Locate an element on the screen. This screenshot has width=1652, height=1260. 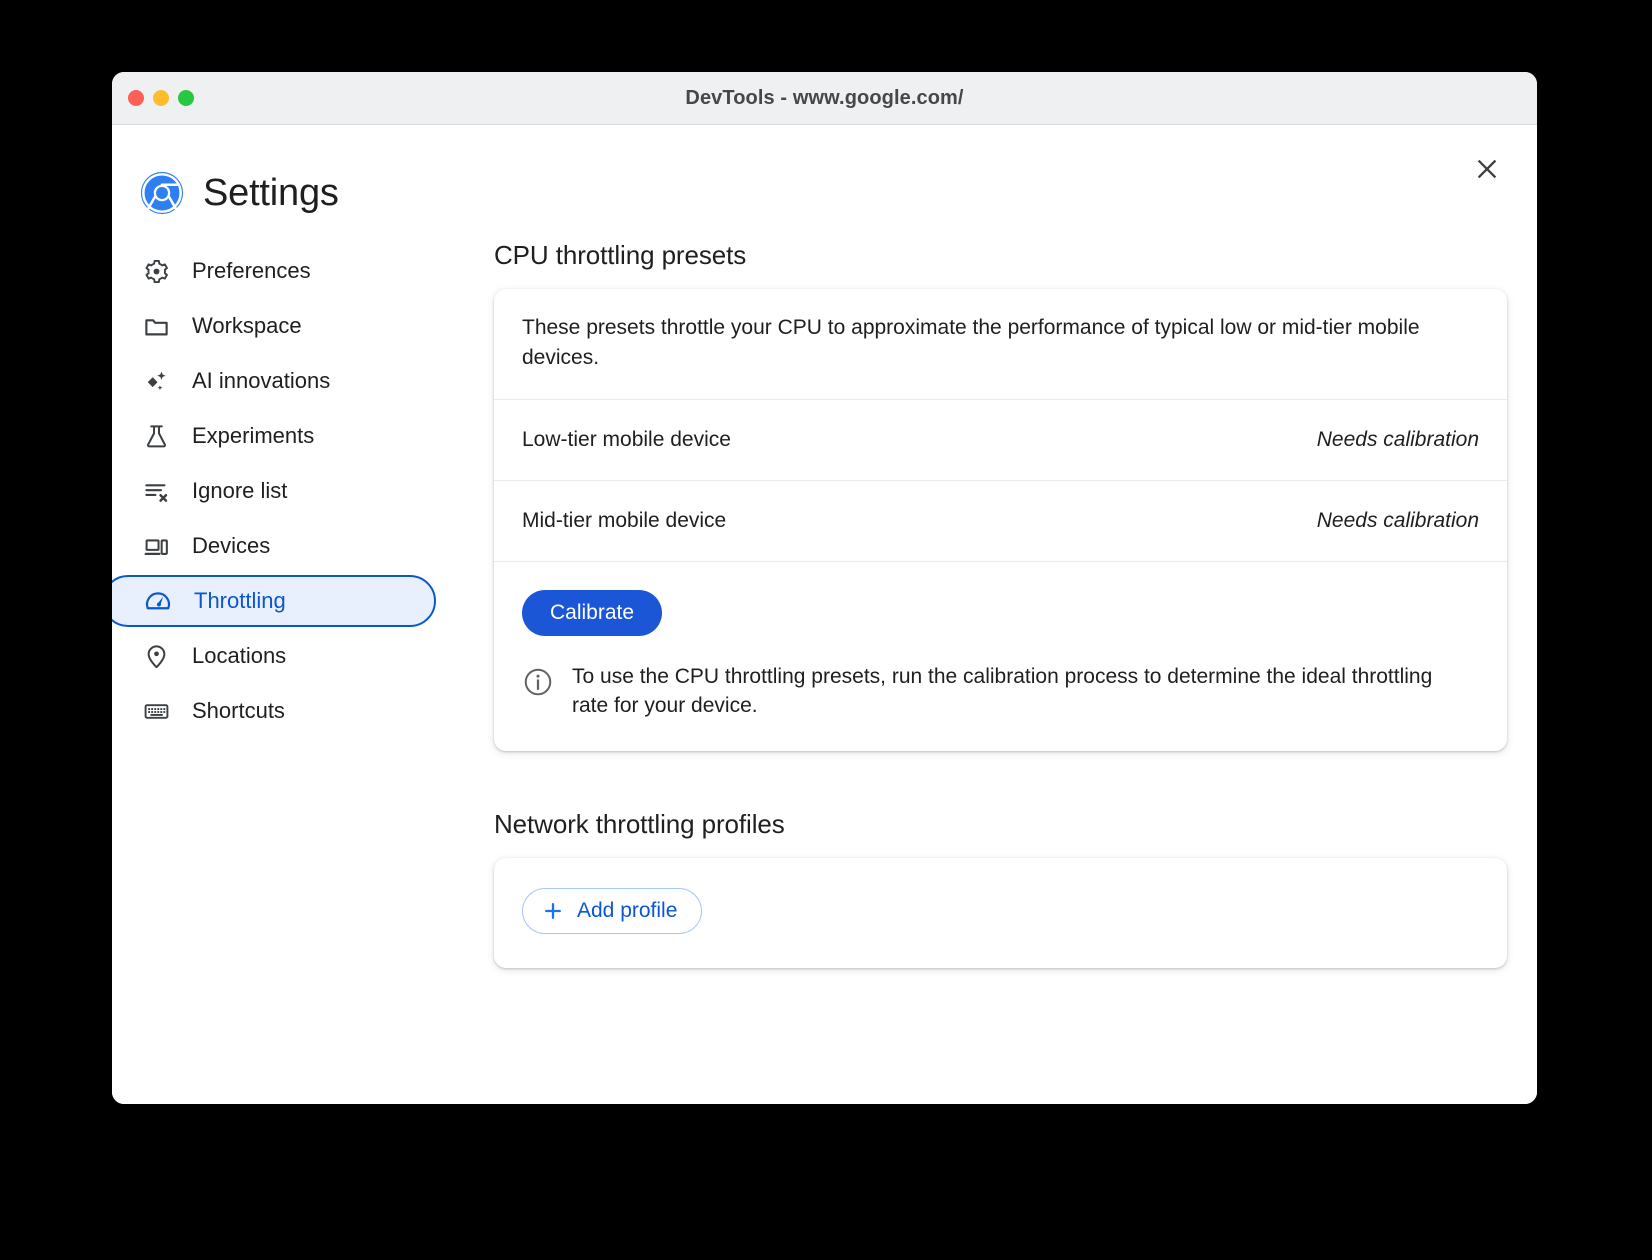
settings-header: Settings is located at coordinates (824, 170).